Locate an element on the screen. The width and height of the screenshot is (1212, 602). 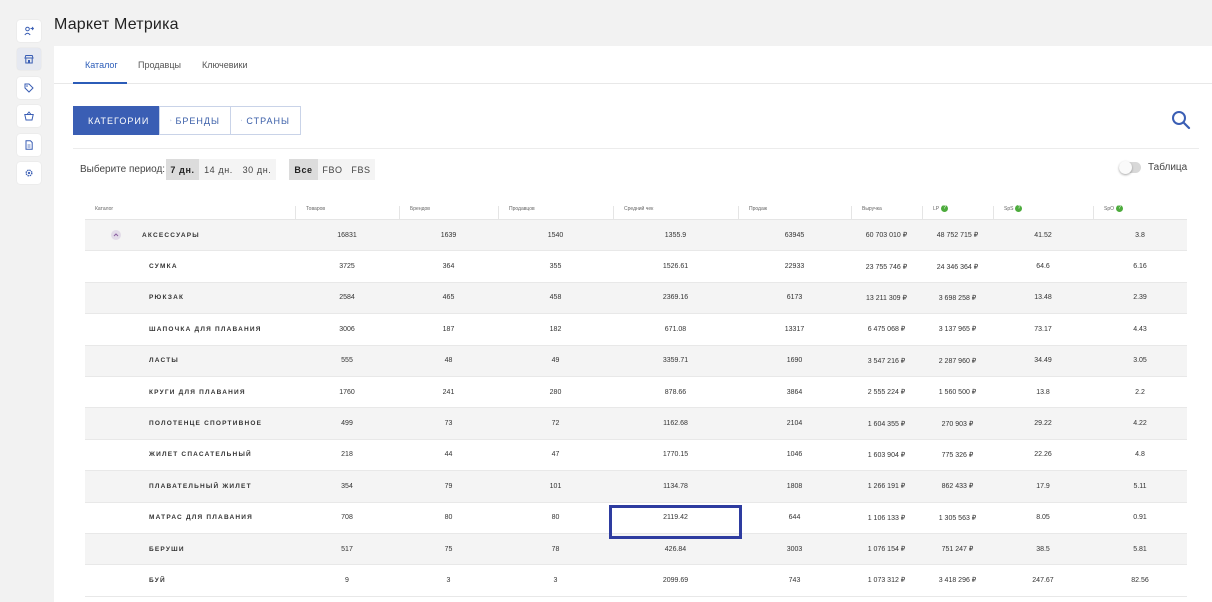
collapse-chevron-icon is located at coordinates (116, 235).